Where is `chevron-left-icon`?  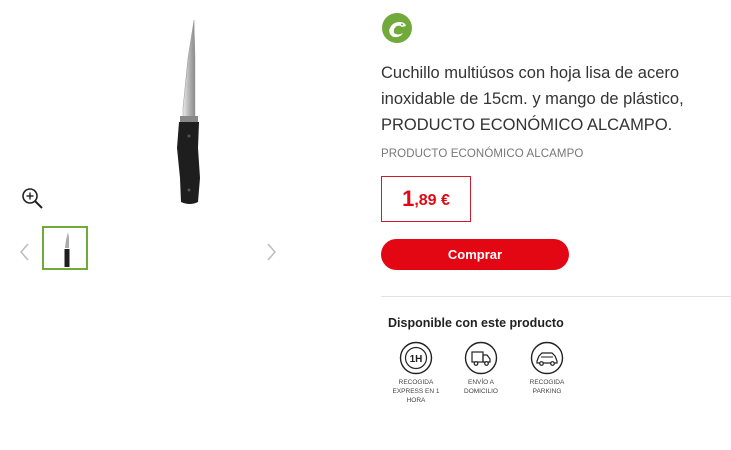 chevron-left-icon is located at coordinates (25, 252).